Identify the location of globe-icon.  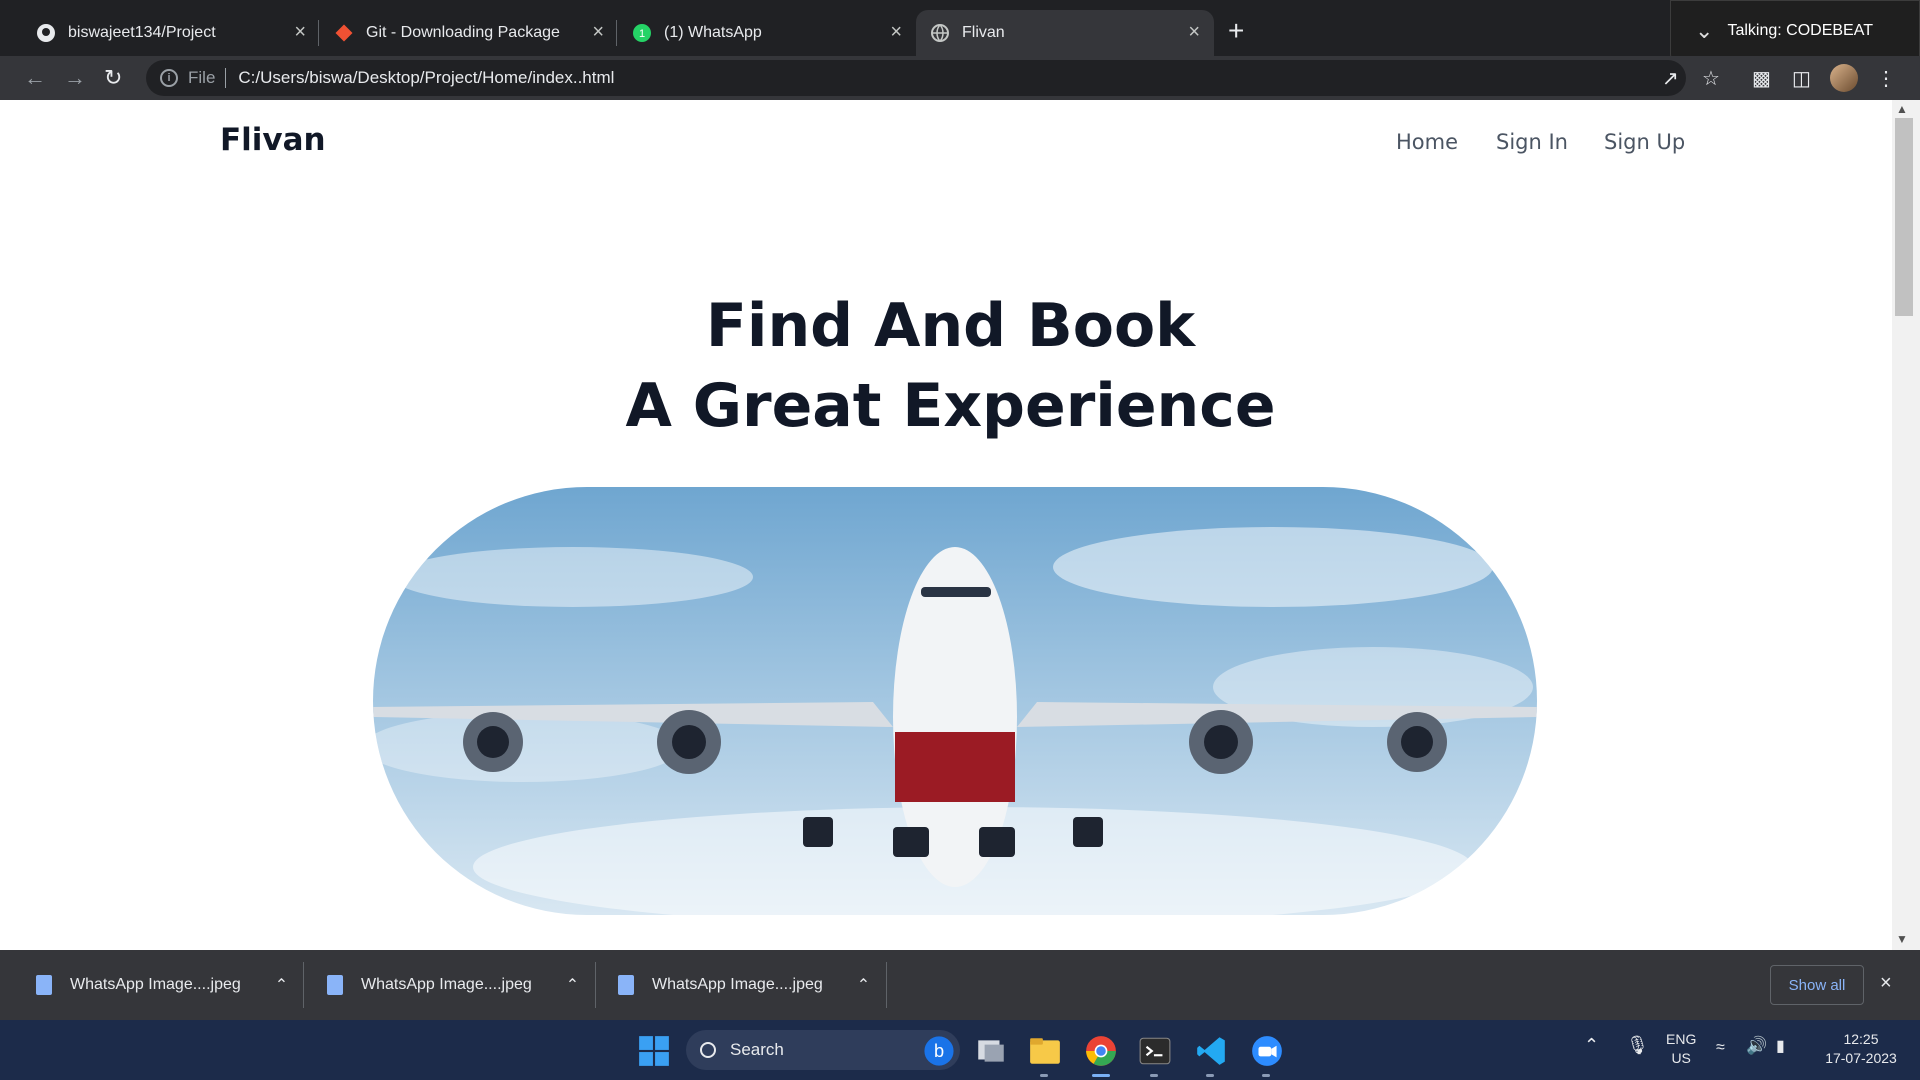
(940, 33).